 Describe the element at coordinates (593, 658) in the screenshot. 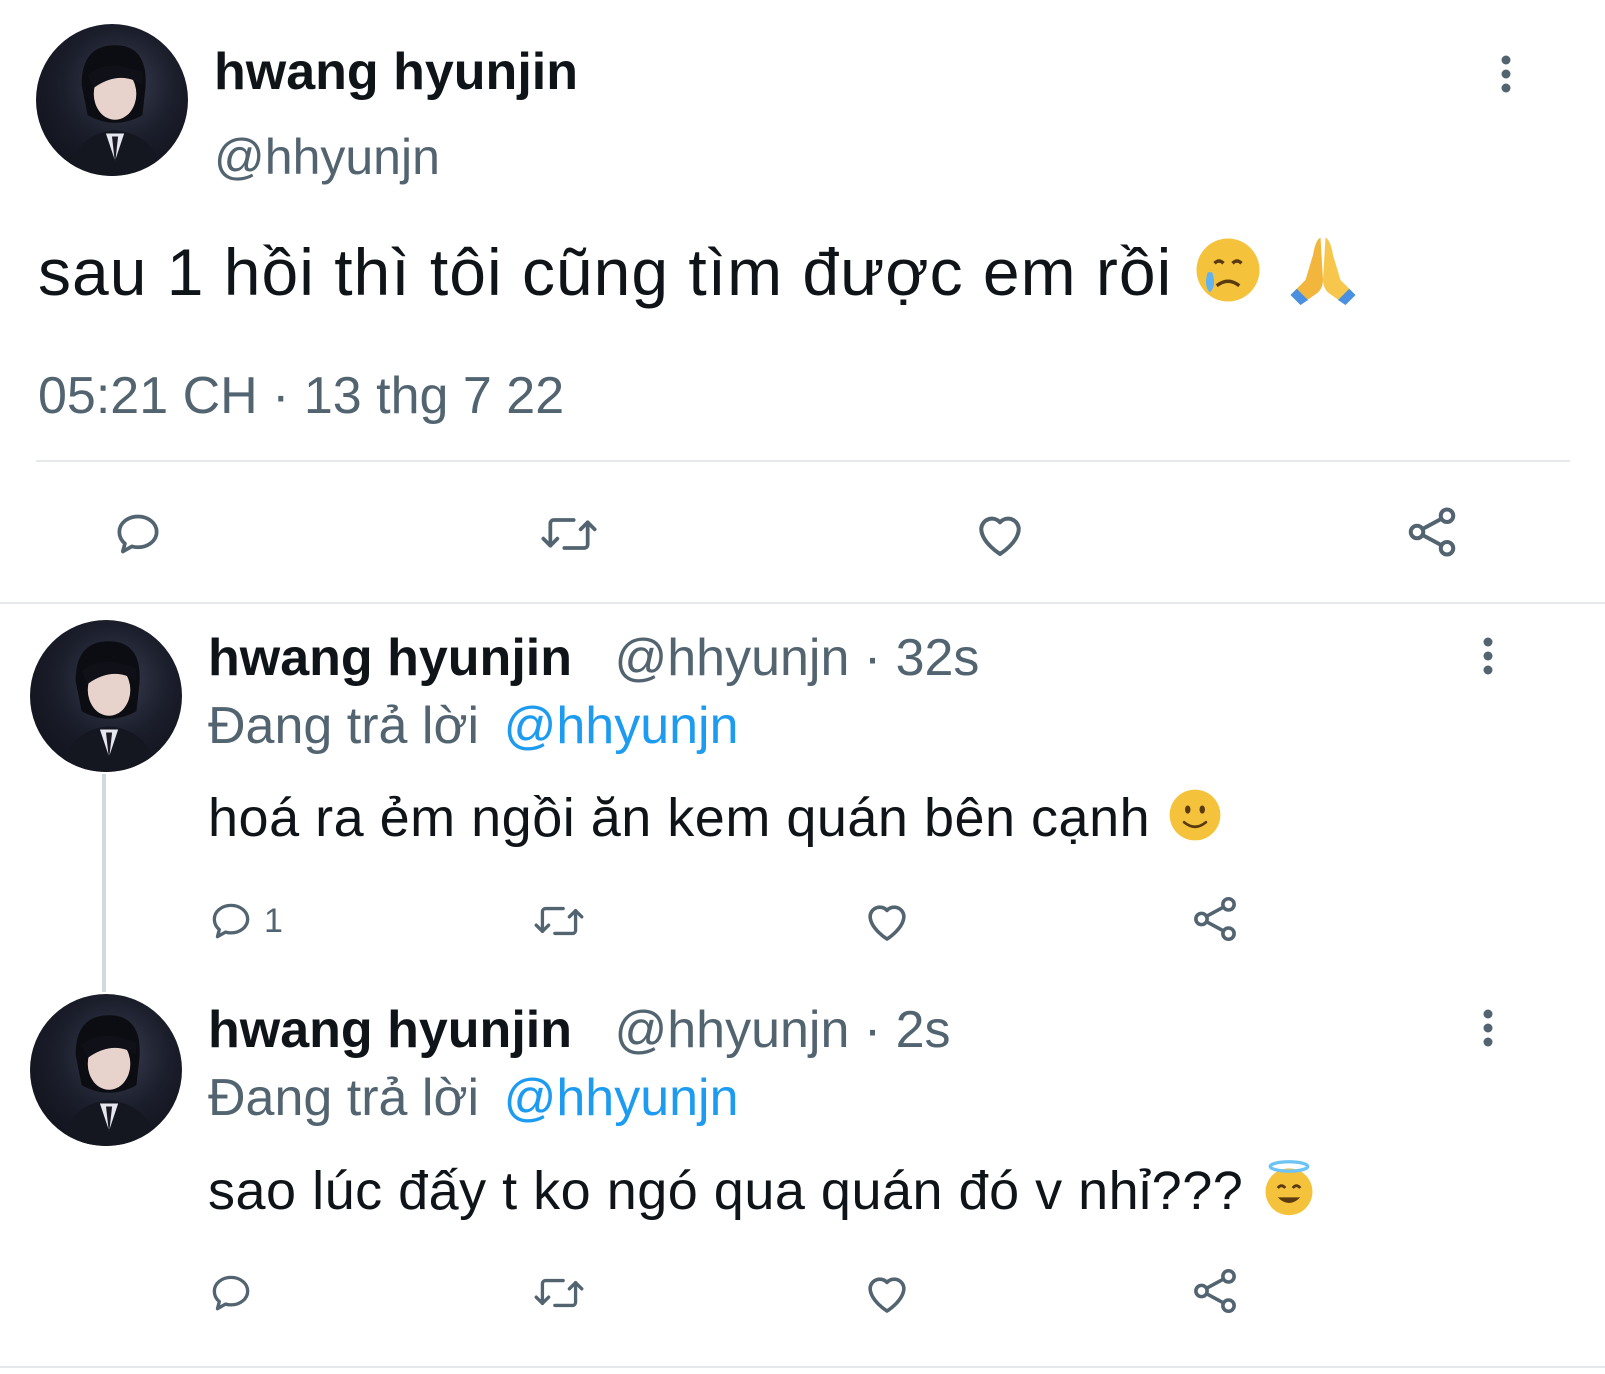

I see `reply-header: hwang hyunjin @hhyunjn · 32s` at that location.